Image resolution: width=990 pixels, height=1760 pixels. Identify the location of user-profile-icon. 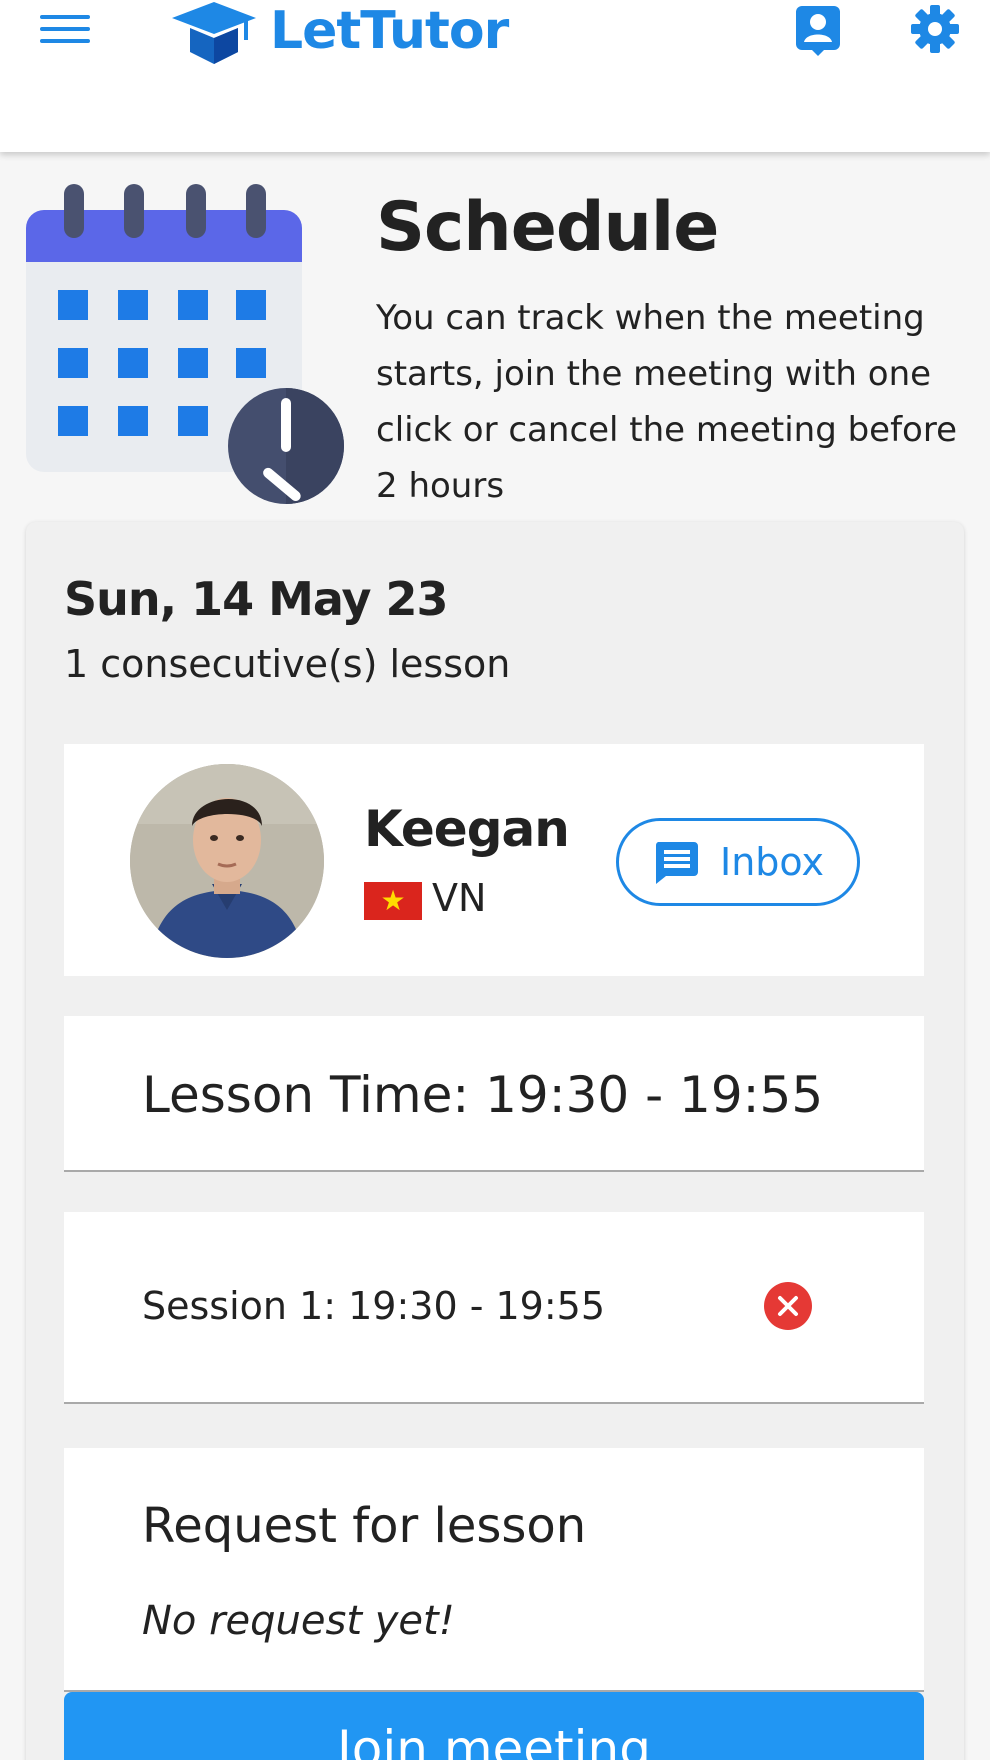
(818, 30).